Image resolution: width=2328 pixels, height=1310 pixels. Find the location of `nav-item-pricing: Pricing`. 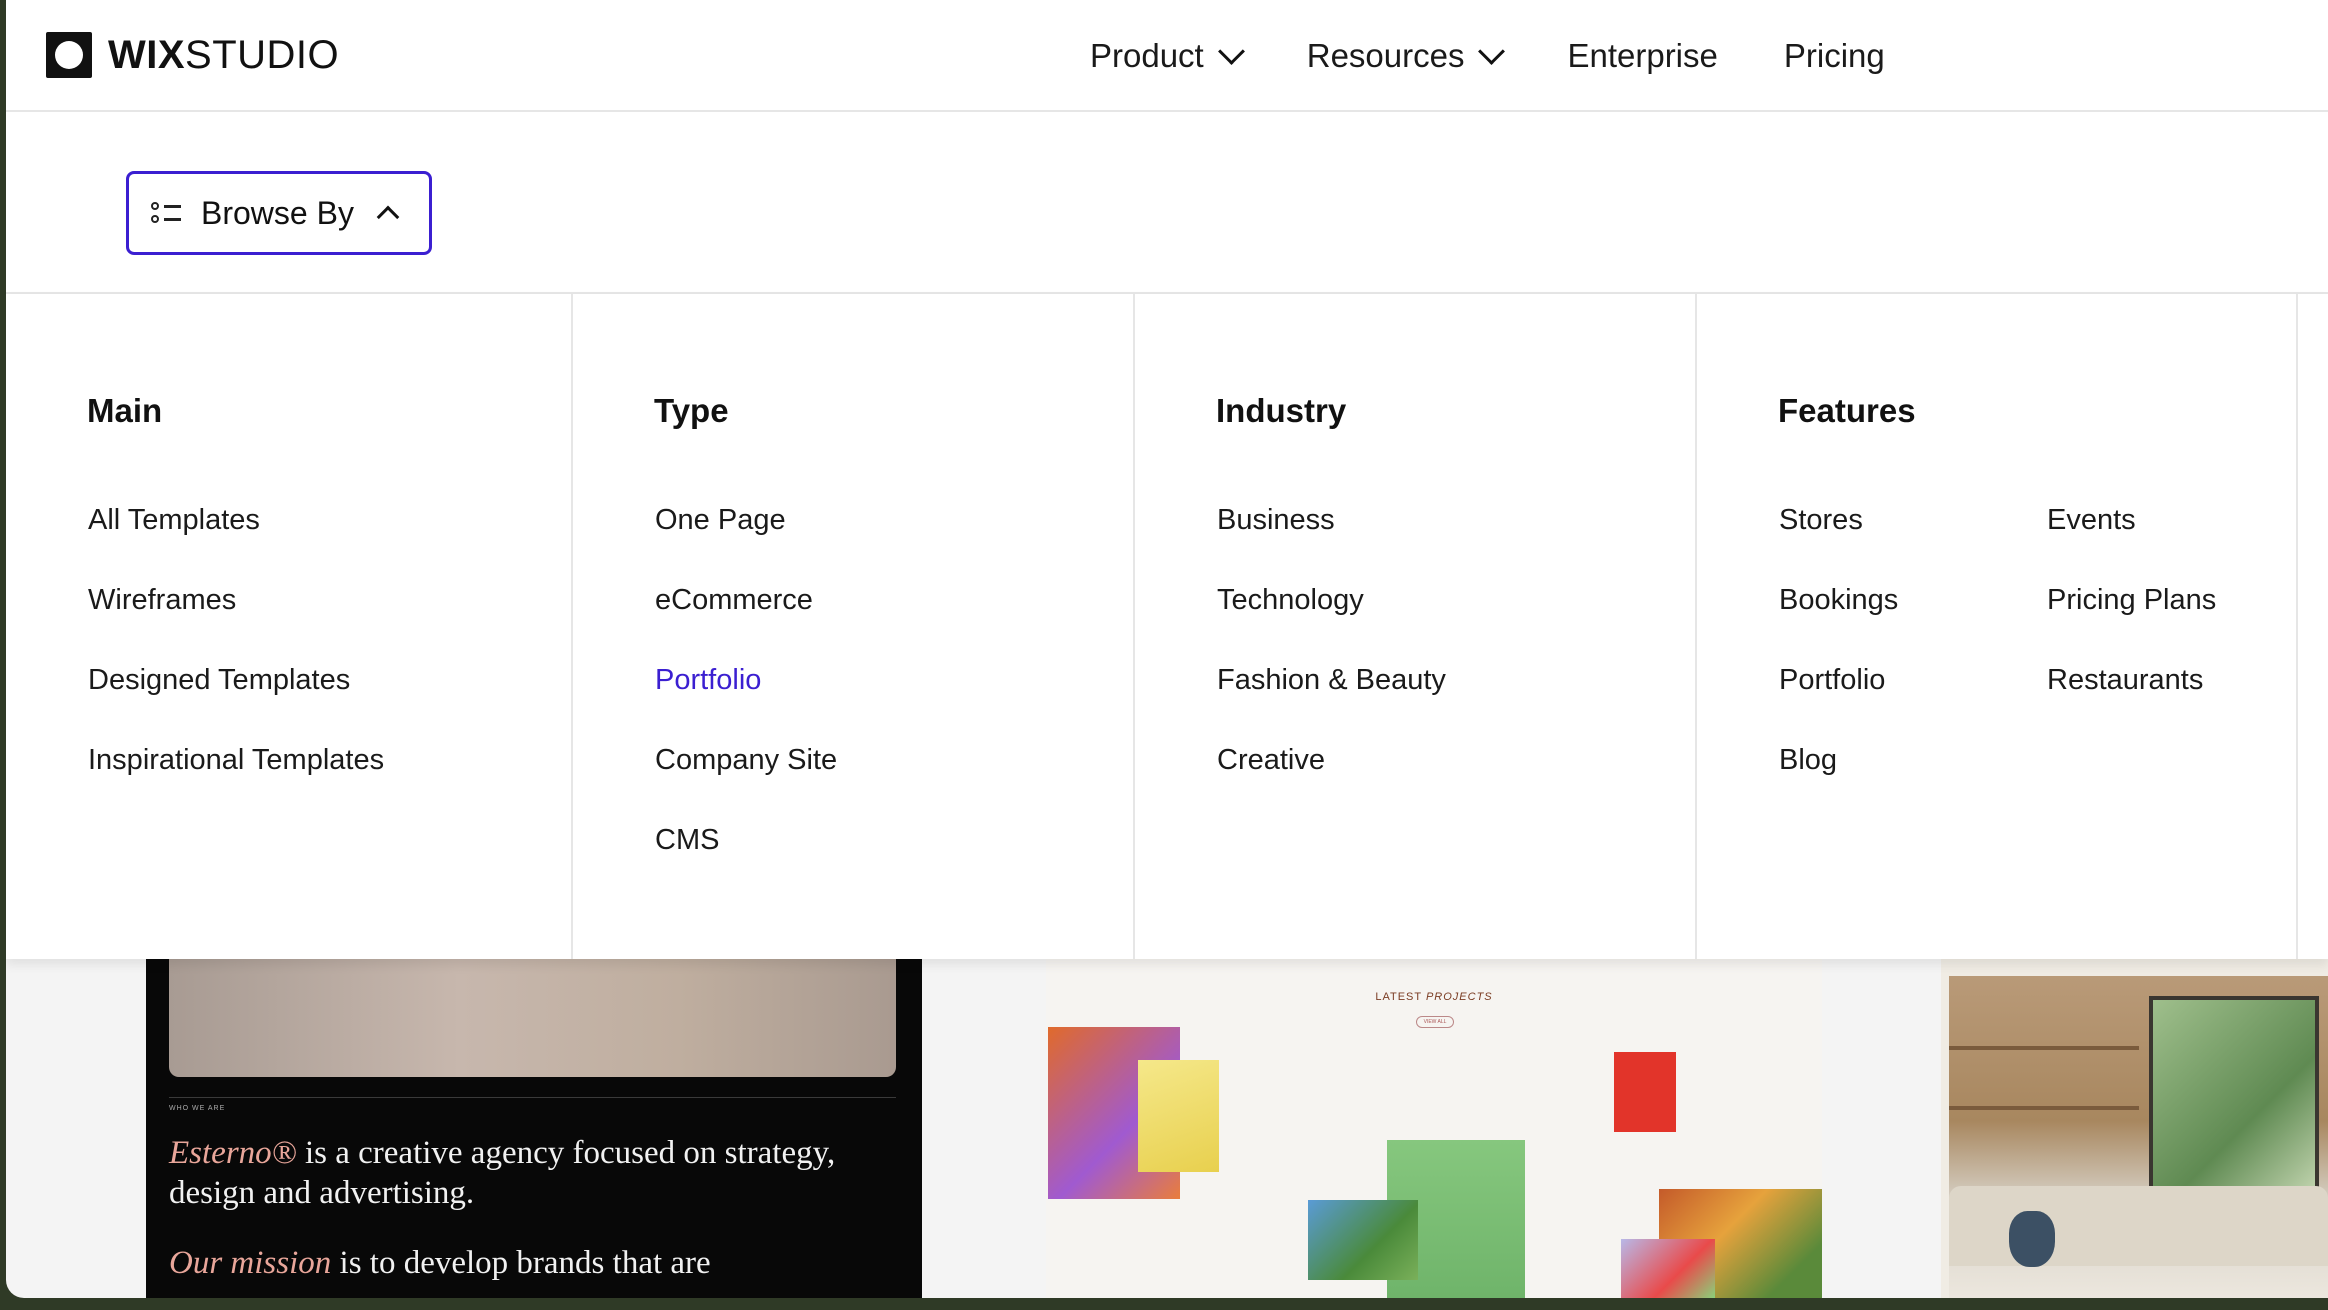

nav-item-pricing: Pricing is located at coordinates (1834, 56).